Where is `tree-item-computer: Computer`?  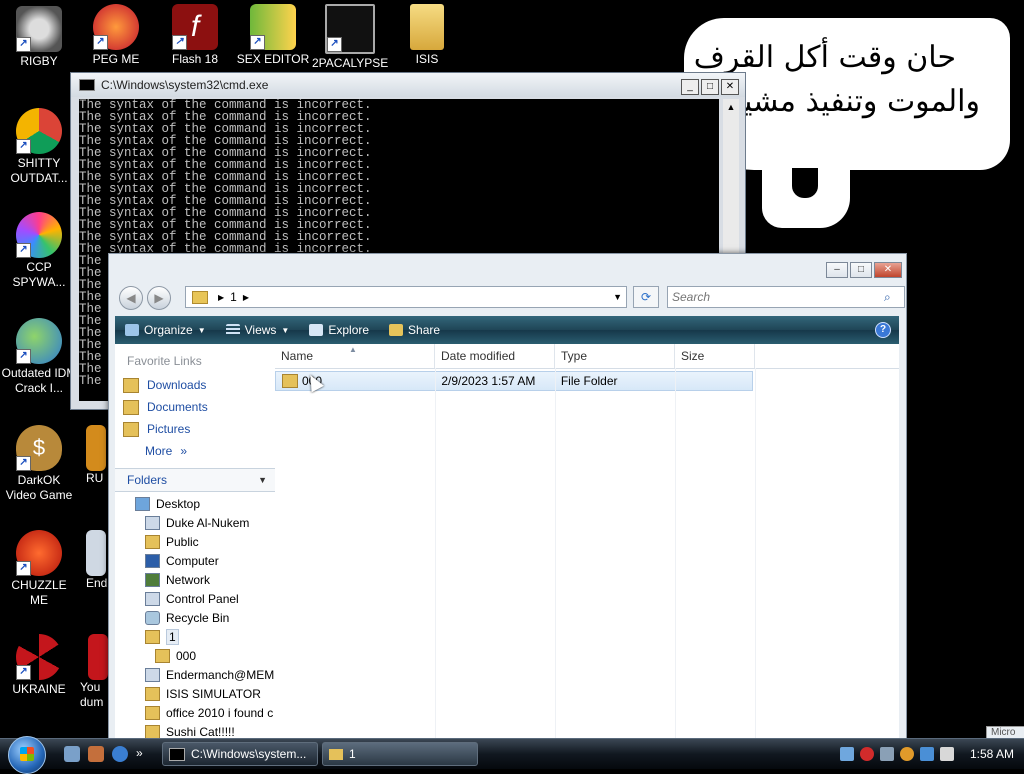 tree-item-computer: Computer is located at coordinates (195, 560).